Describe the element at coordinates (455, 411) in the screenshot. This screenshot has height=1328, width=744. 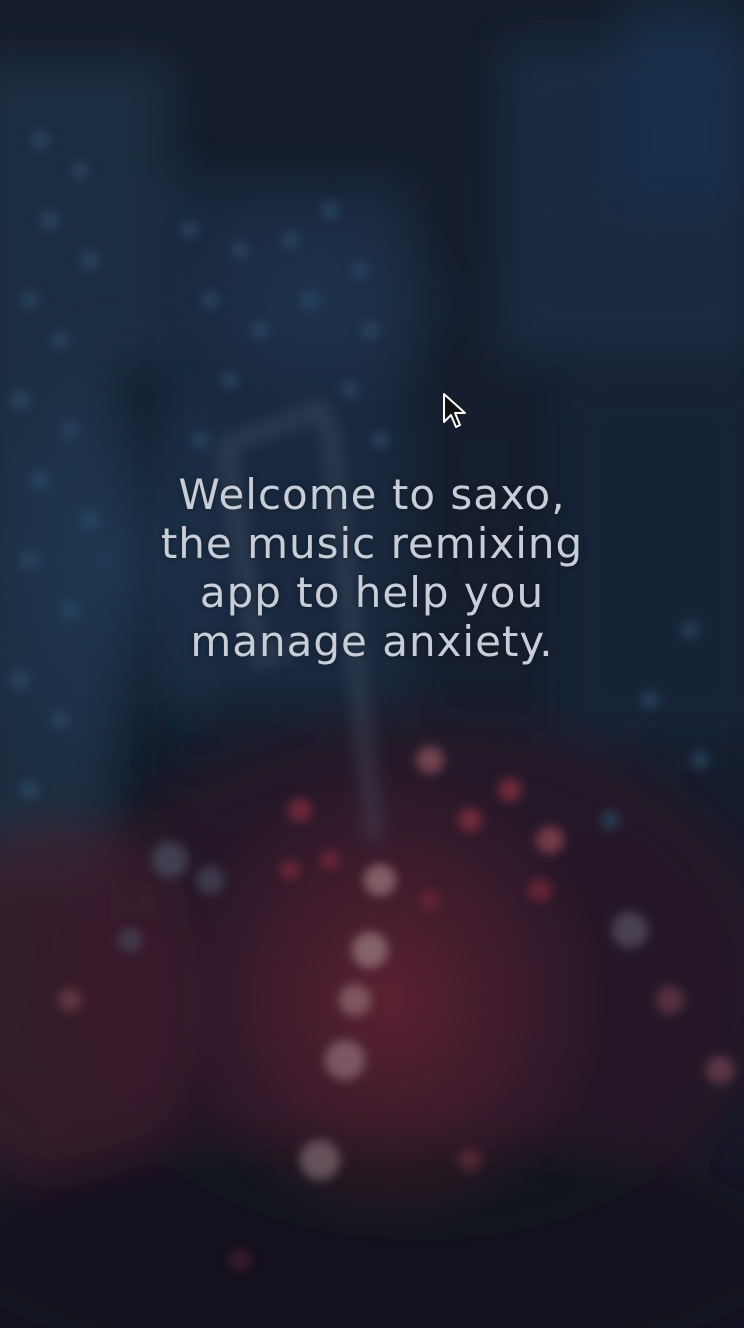
I see `mouse-pointer-icon` at that location.